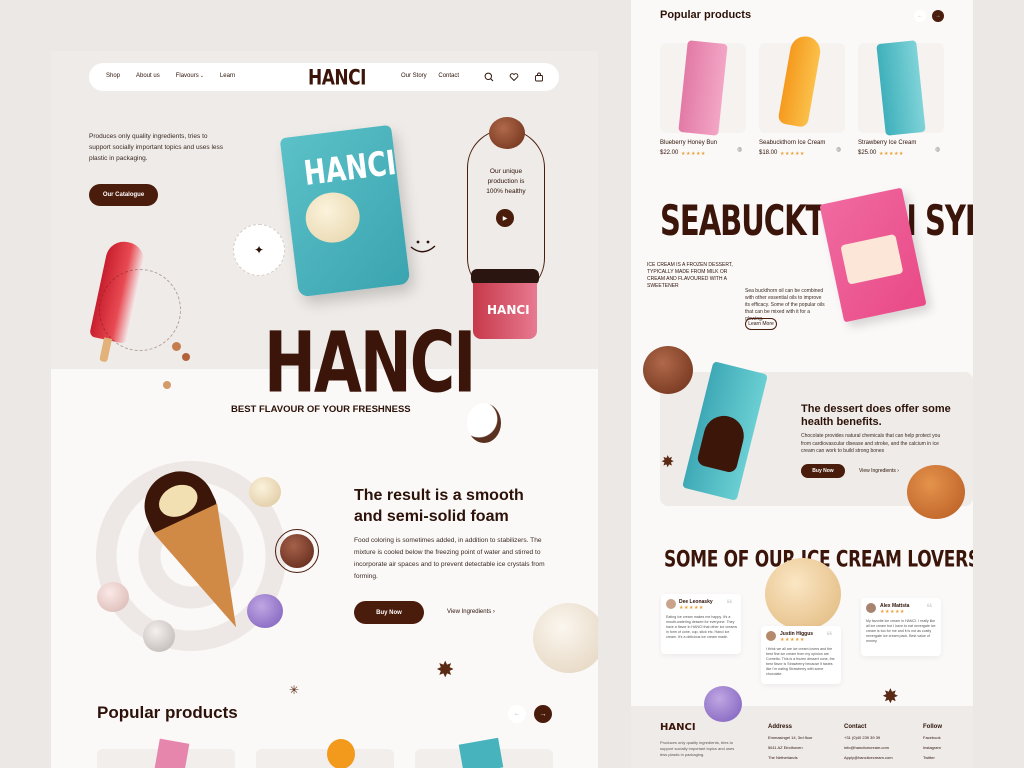 The height and width of the screenshot is (768, 1024). What do you see at coordinates (321, 409) in the screenshot?
I see `hero-subtitle: BEST FLAVOUR OF YOUR FRESHNESS` at bounding box center [321, 409].